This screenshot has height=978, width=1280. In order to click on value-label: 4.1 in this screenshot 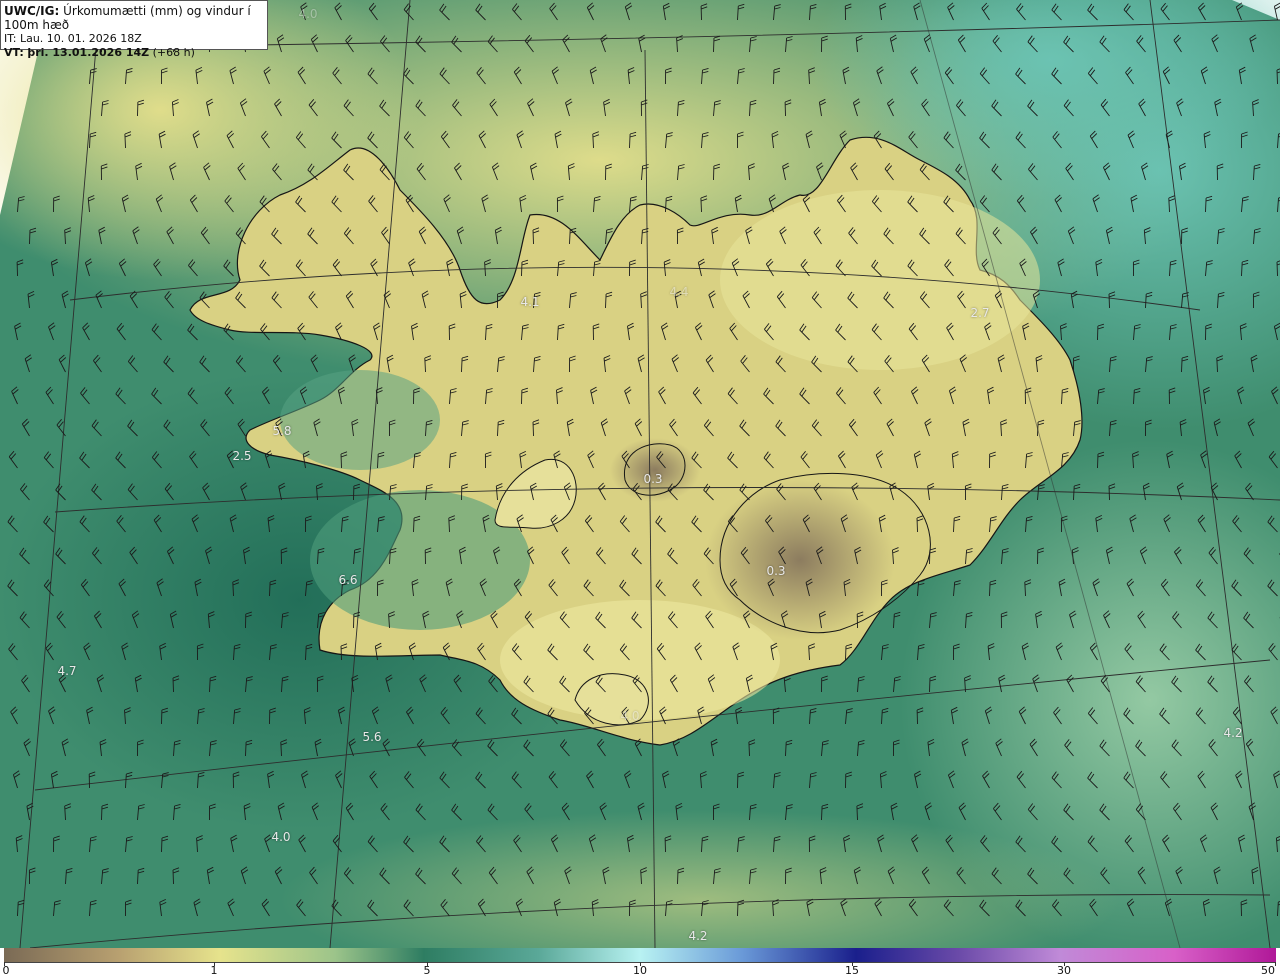, I will do `click(530, 302)`.